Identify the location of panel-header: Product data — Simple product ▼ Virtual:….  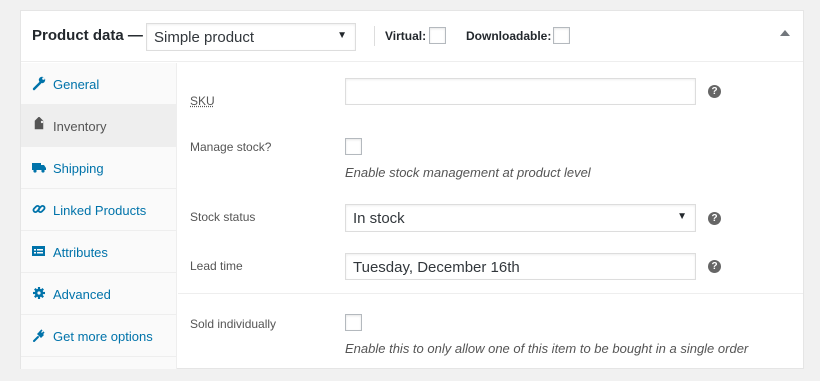
(412, 36).